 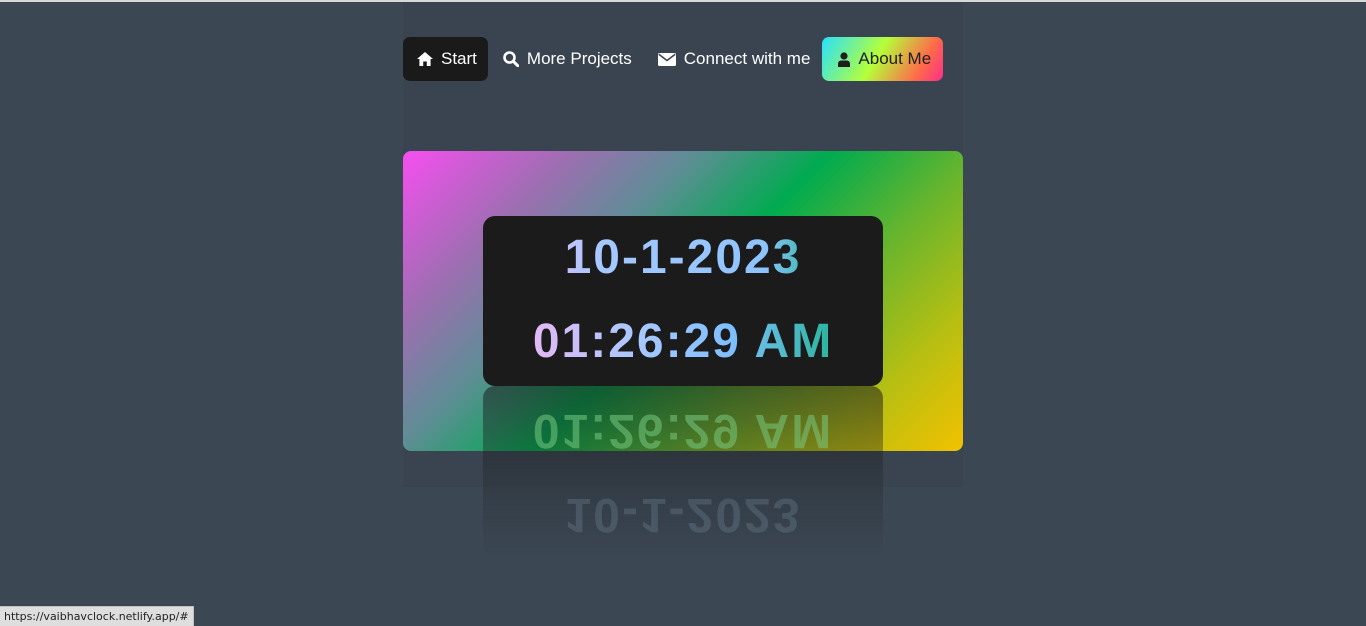 What do you see at coordinates (511, 59) in the screenshot?
I see `search-icon` at bounding box center [511, 59].